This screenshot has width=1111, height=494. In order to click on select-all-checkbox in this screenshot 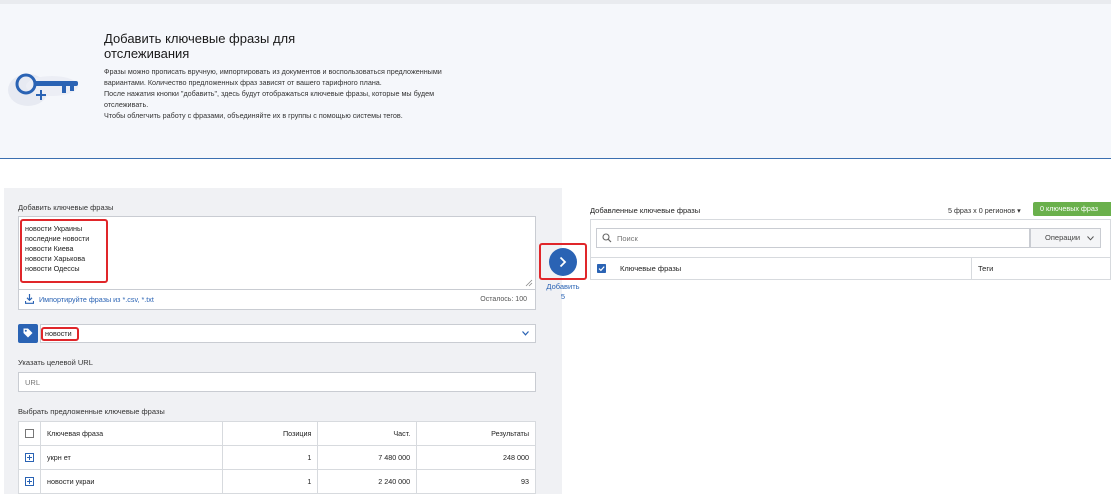, I will do `click(29, 434)`.